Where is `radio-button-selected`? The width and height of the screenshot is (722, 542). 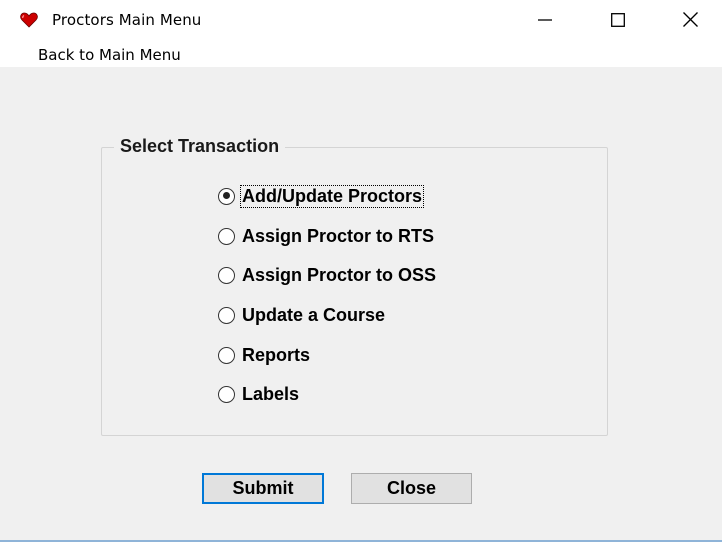
radio-button-selected is located at coordinates (226, 196).